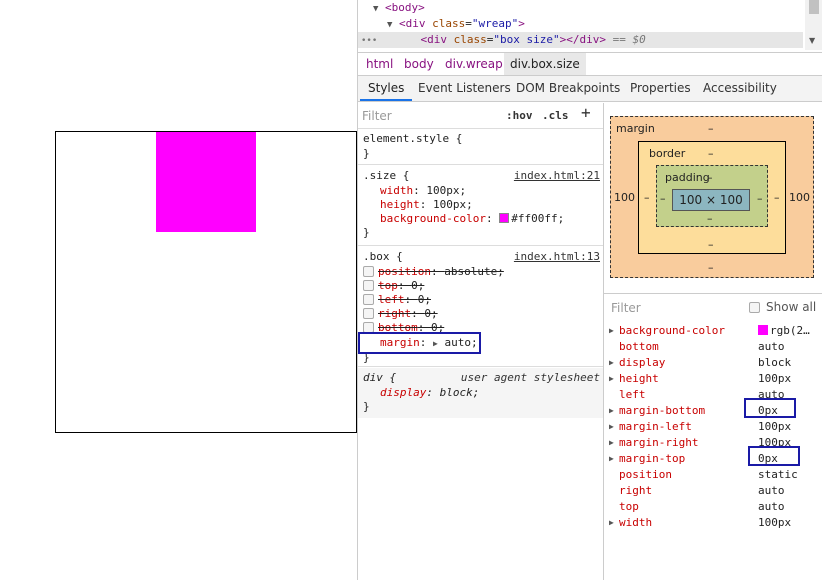  I want to click on margin-left-value: 100, so click(624, 197).